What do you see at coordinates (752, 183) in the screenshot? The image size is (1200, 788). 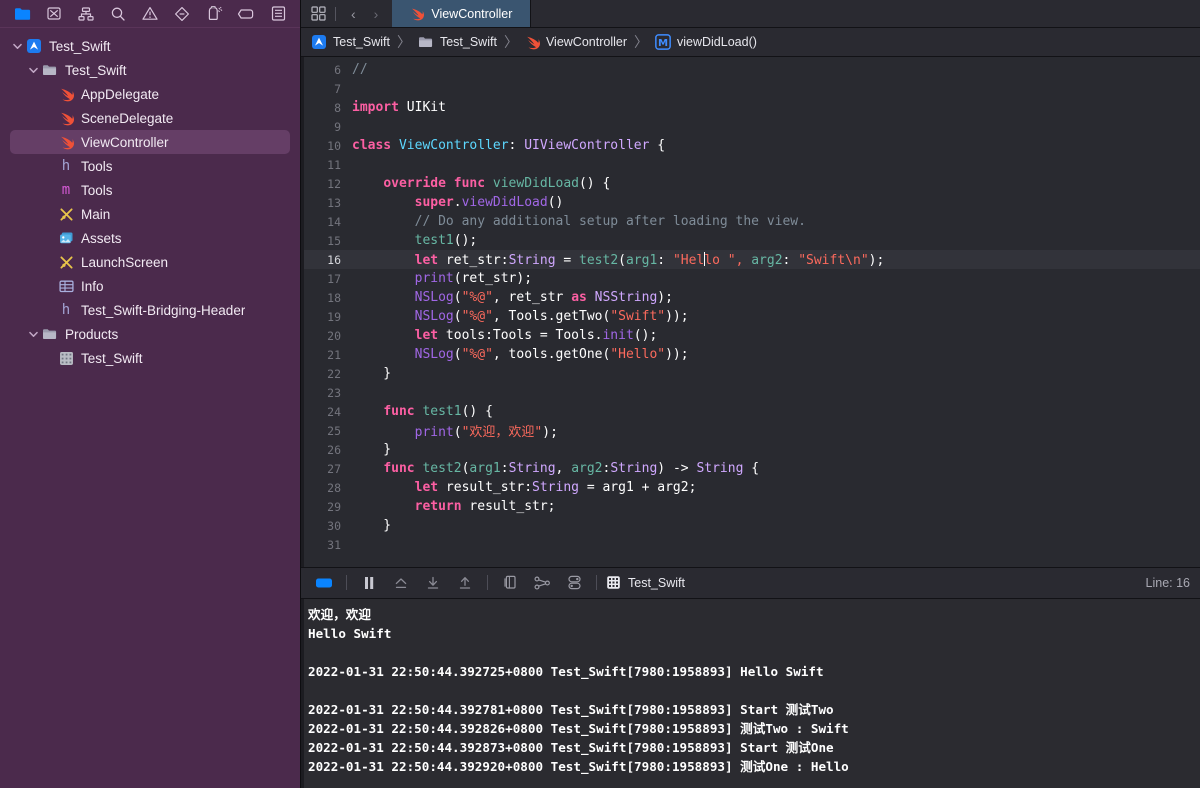 I see `code-line: 12 override func viewDidLoad() {` at bounding box center [752, 183].